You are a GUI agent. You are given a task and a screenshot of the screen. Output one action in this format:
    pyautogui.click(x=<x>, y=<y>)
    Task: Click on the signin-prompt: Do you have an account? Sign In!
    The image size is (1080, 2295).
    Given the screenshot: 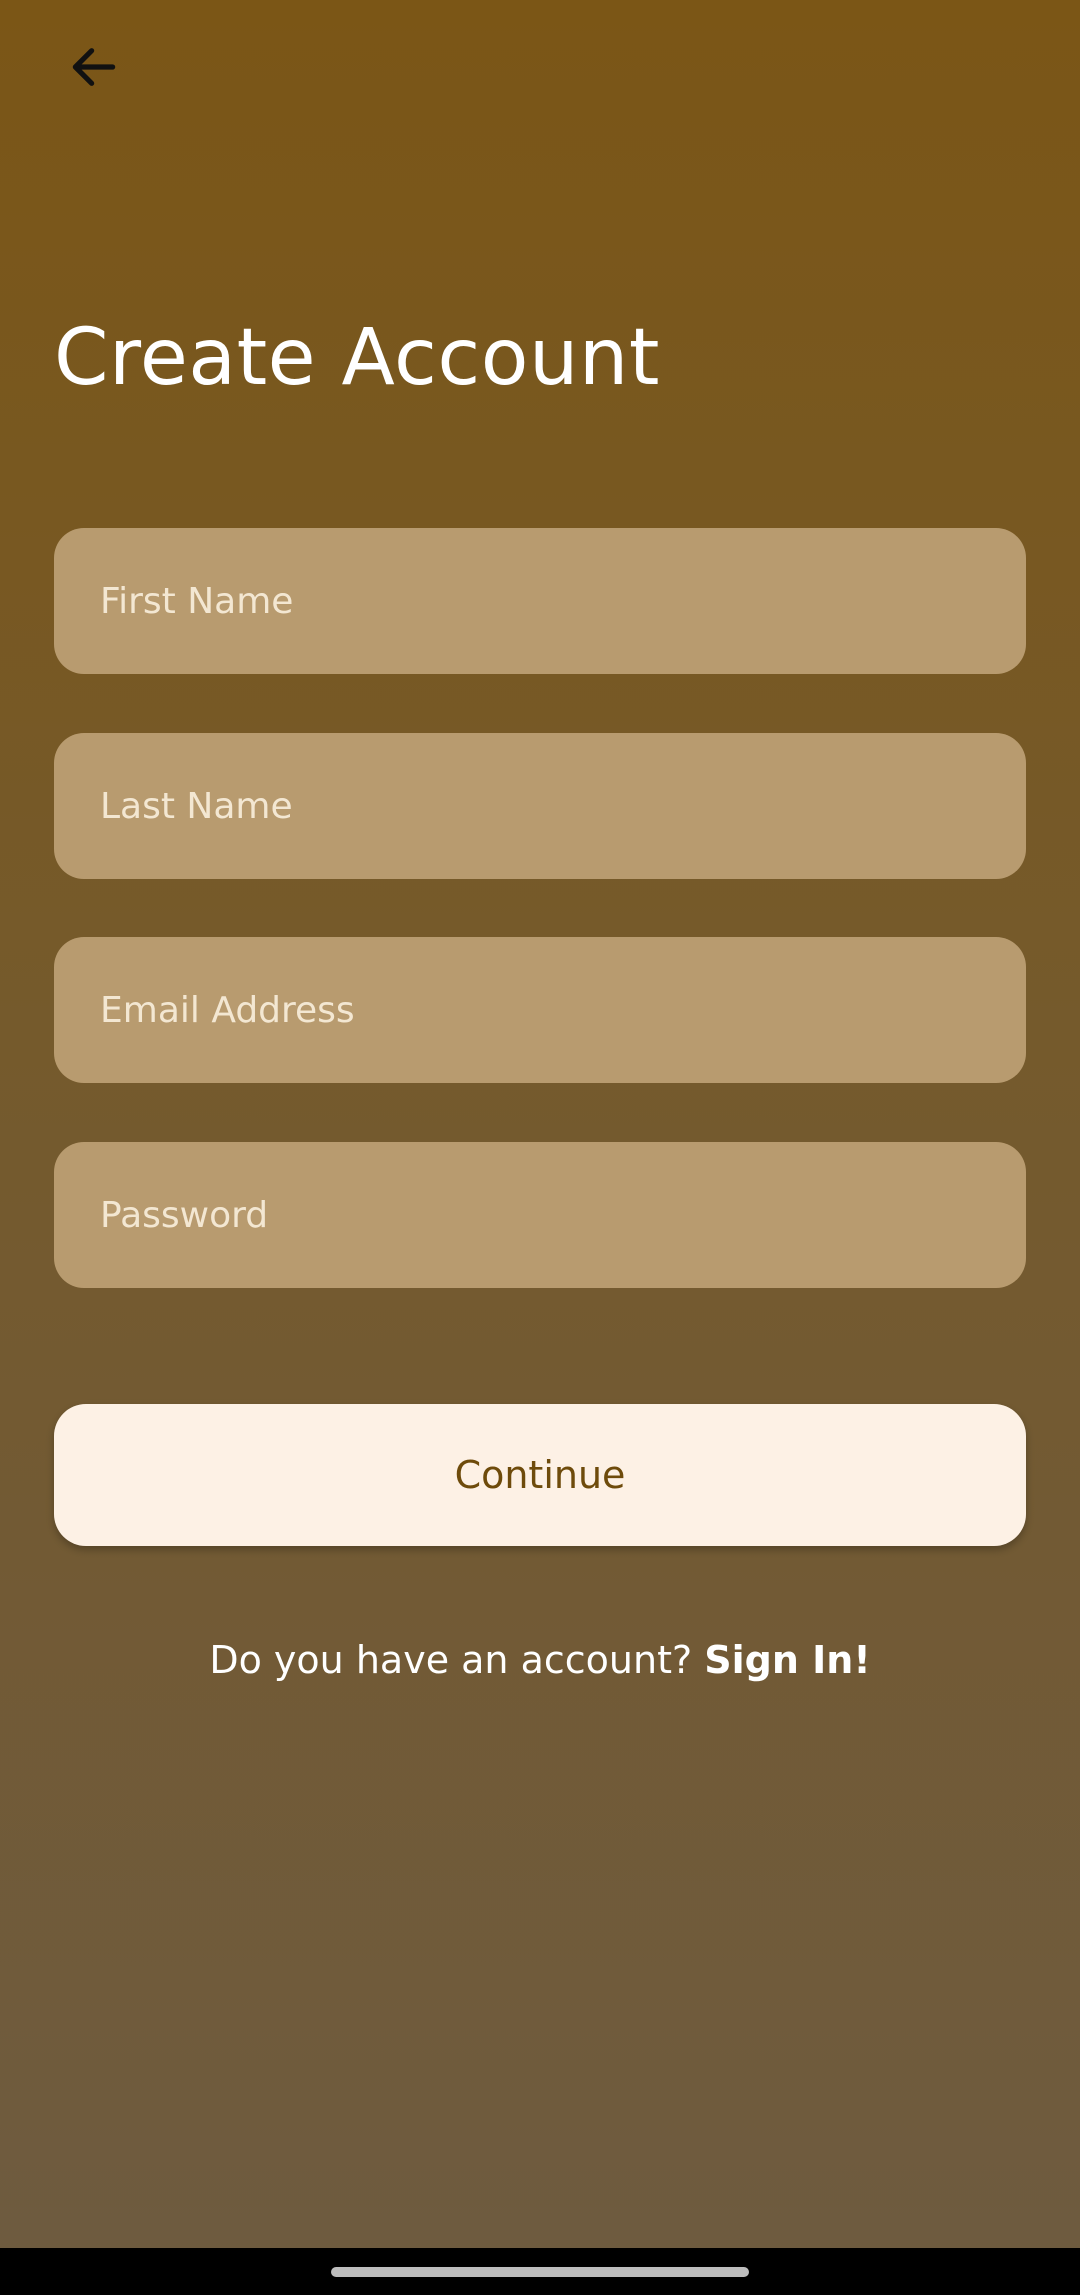 What is the action you would take?
    pyautogui.click(x=540, y=1660)
    